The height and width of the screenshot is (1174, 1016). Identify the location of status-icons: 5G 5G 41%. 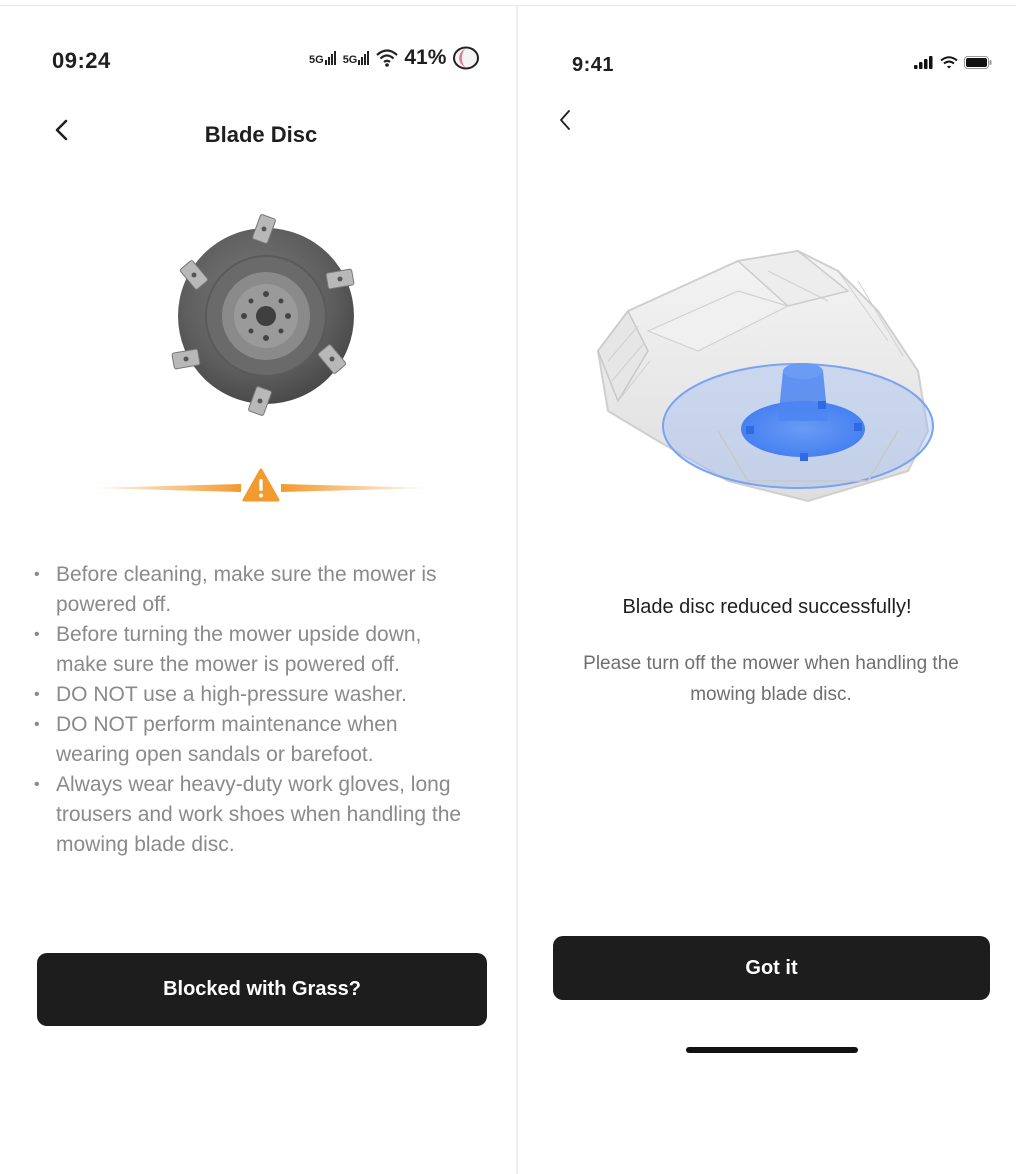
(394, 58).